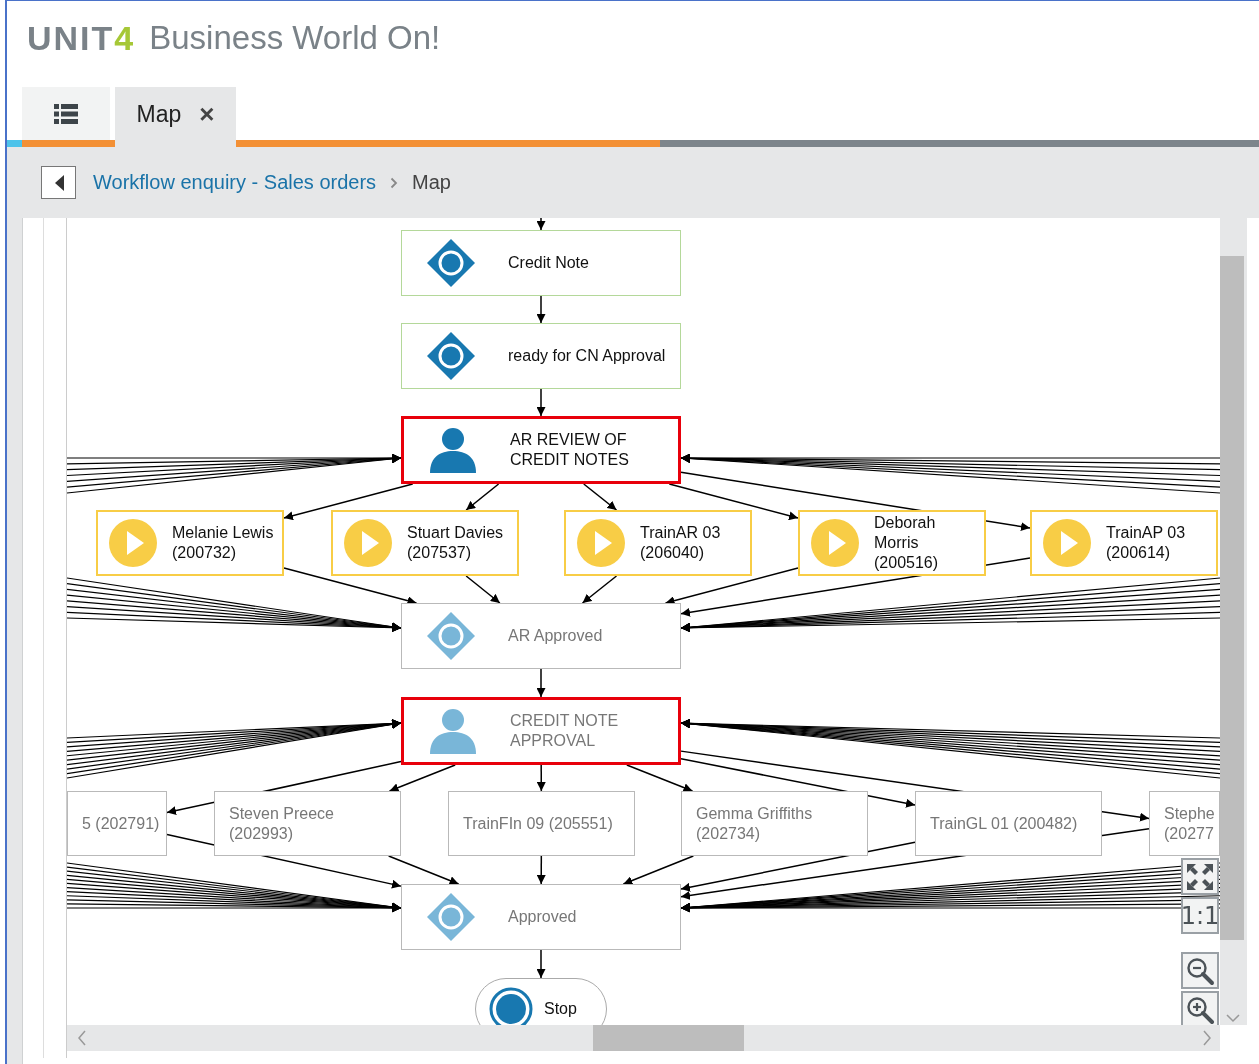 Image resolution: width=1259 pixels, height=1064 pixels. Describe the element at coordinates (774, 823) in the screenshot. I see `participant-node: Gemma Griffiths (202734)` at that location.